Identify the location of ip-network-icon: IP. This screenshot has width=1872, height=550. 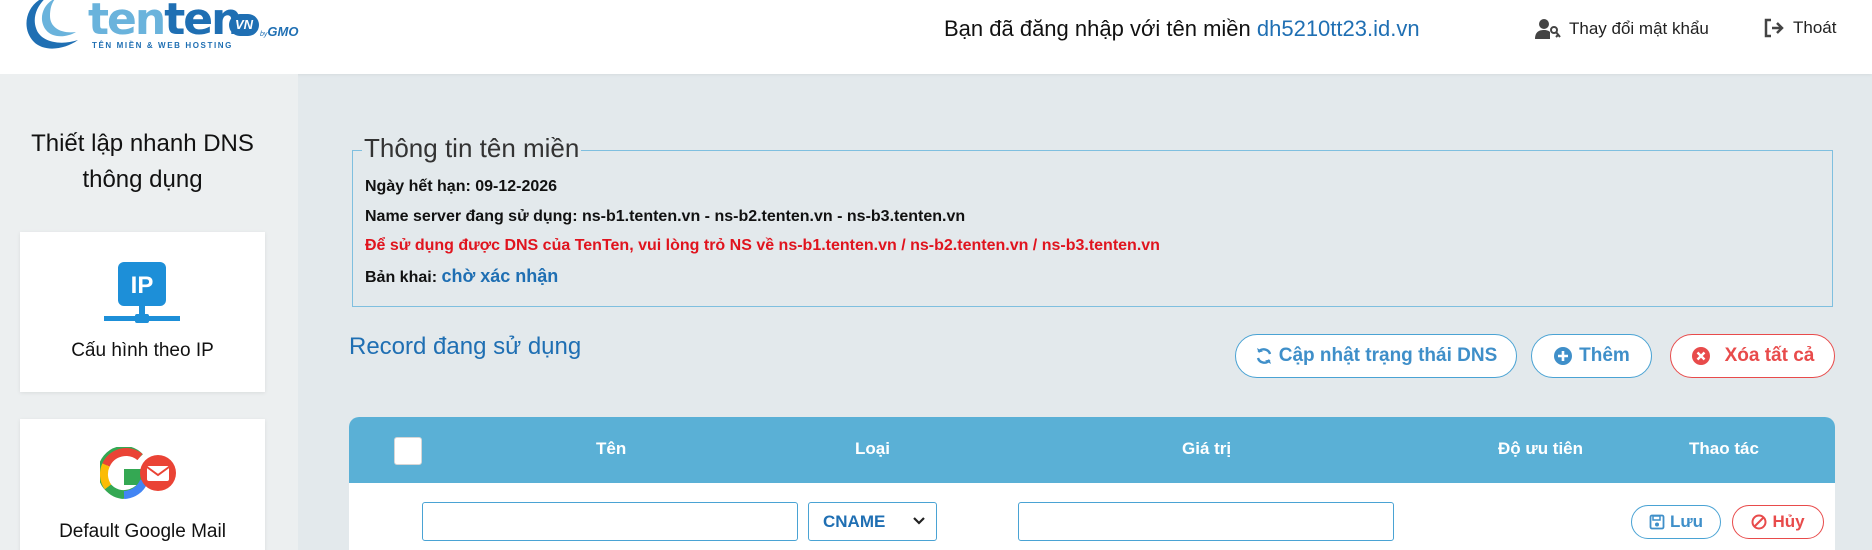
(142, 292).